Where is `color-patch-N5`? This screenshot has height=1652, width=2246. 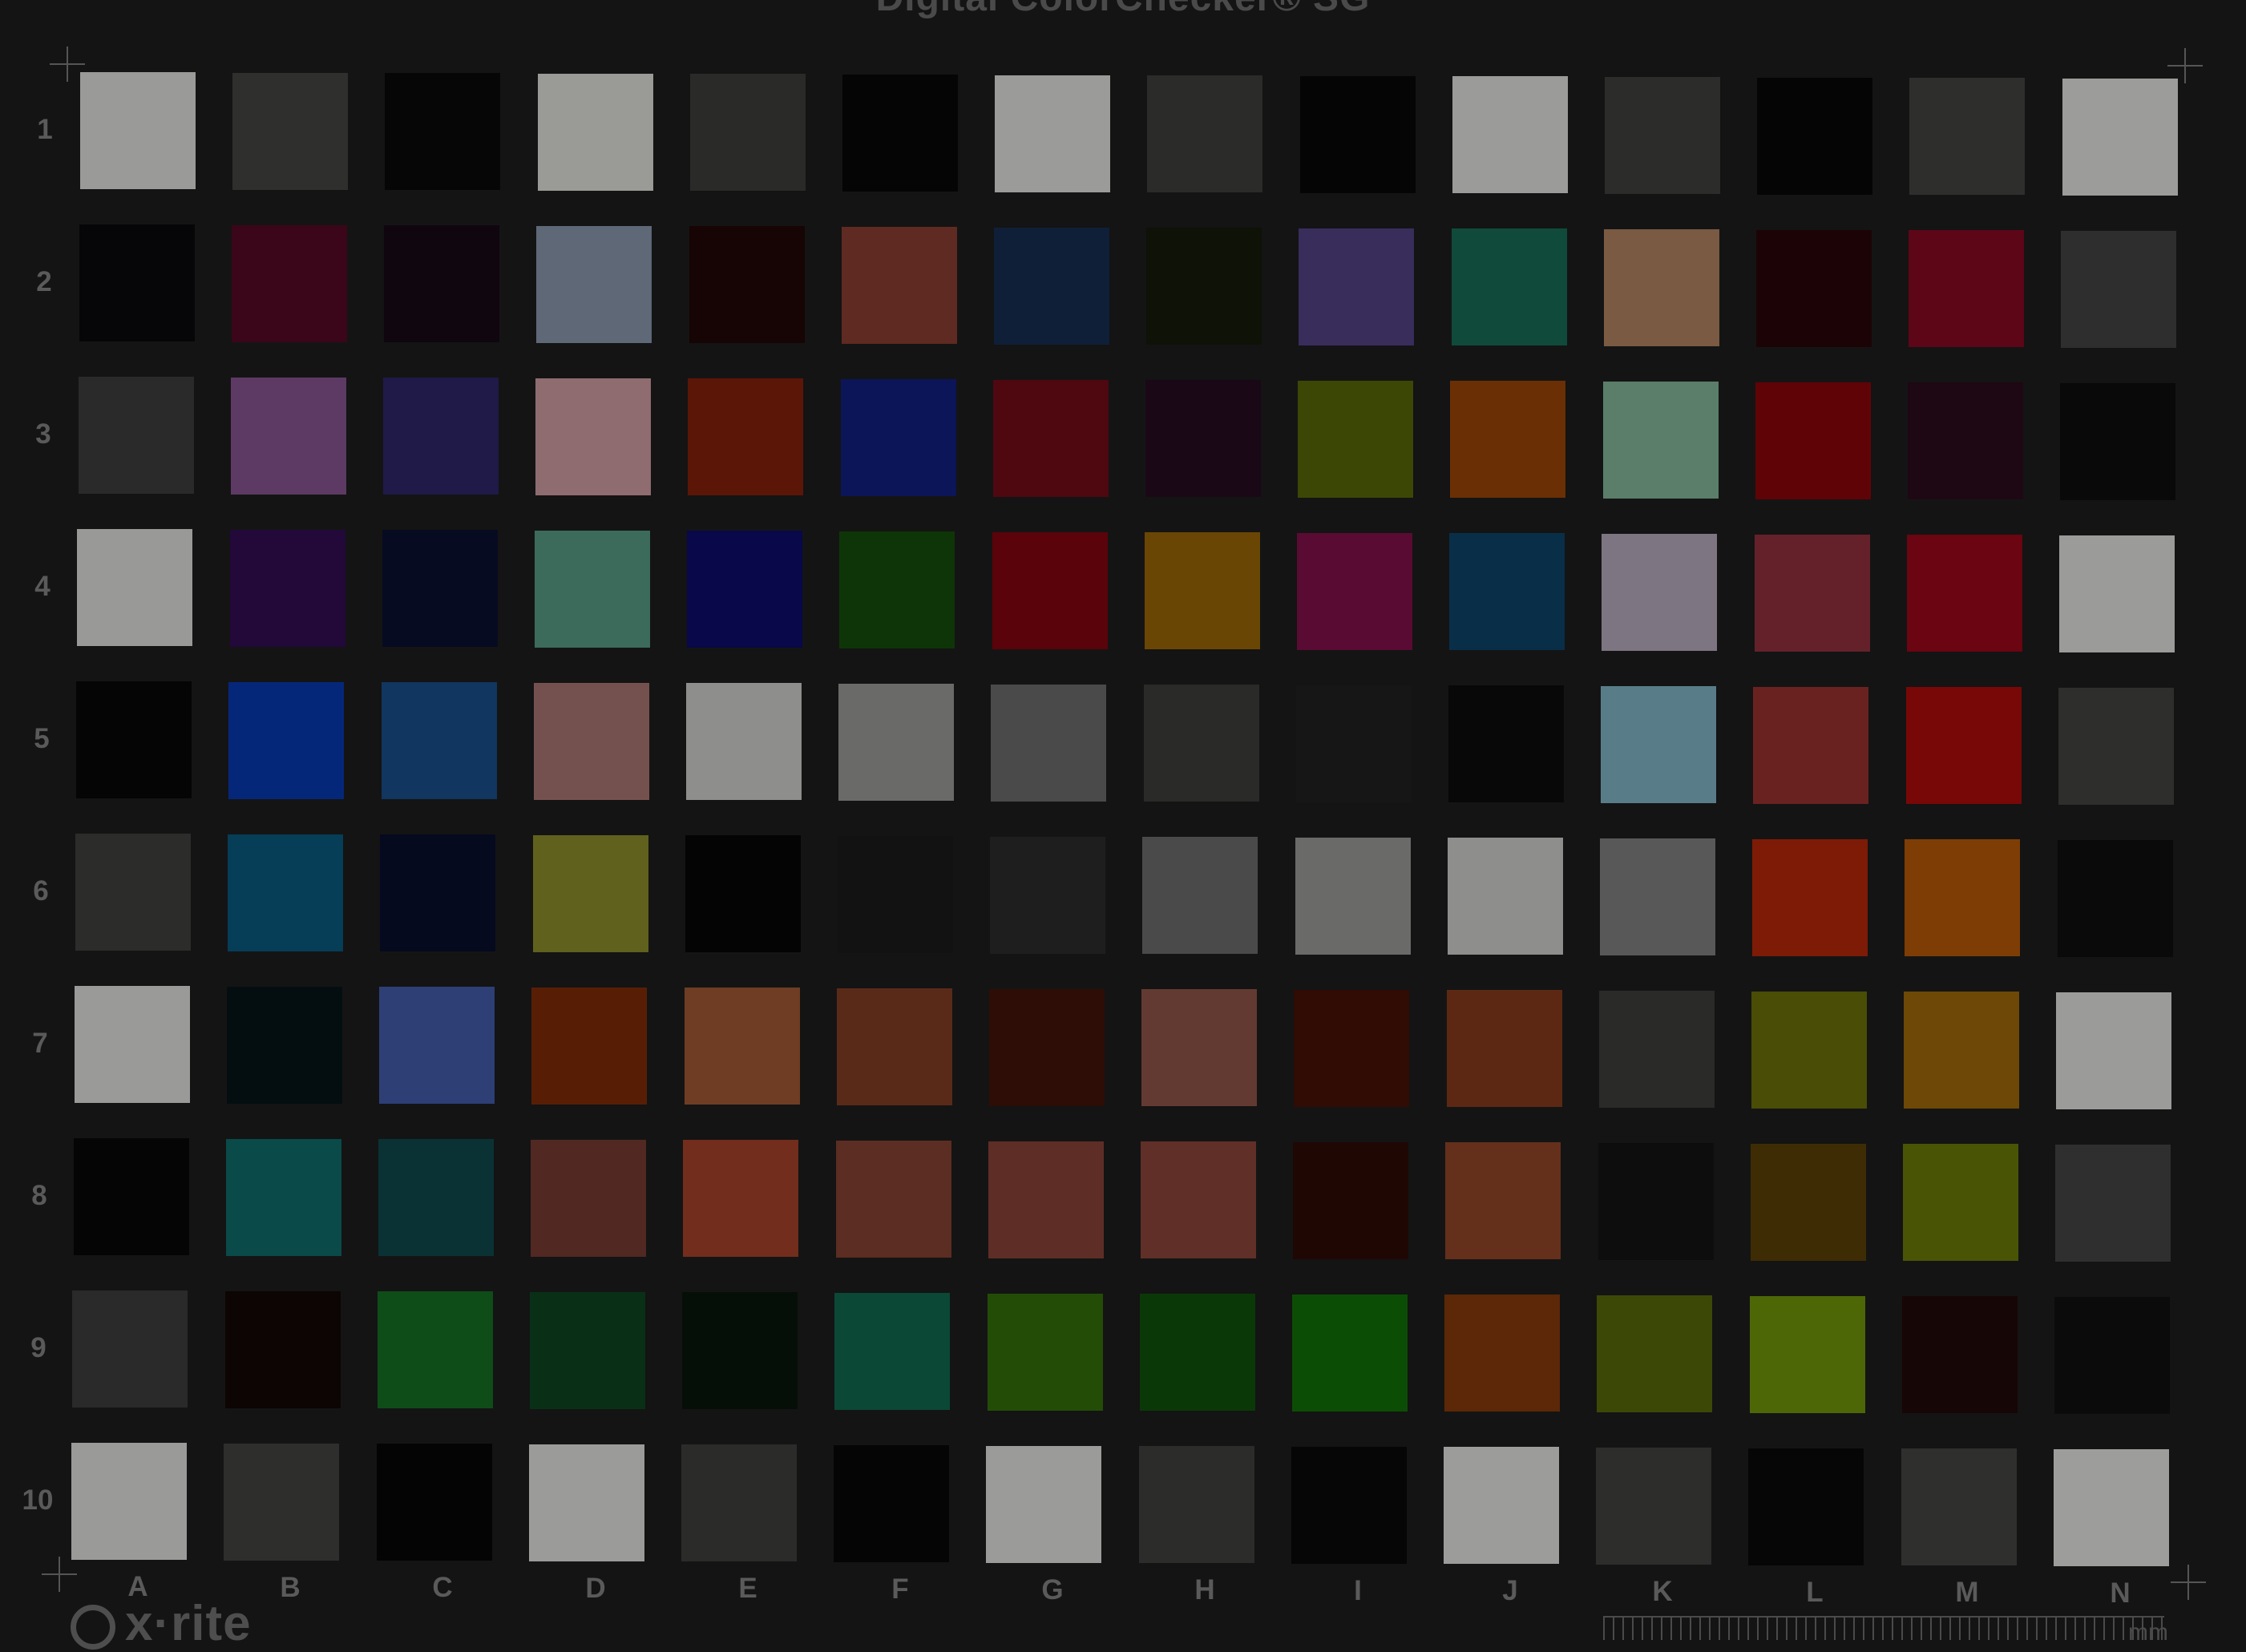 color-patch-N5 is located at coordinates (2116, 746).